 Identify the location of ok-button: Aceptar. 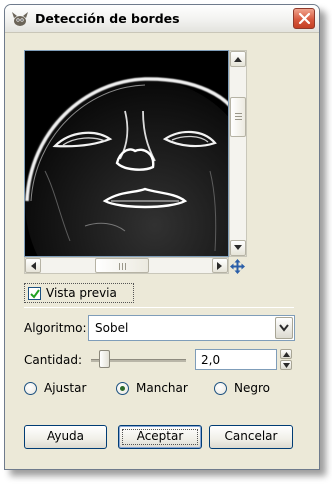
(160, 437).